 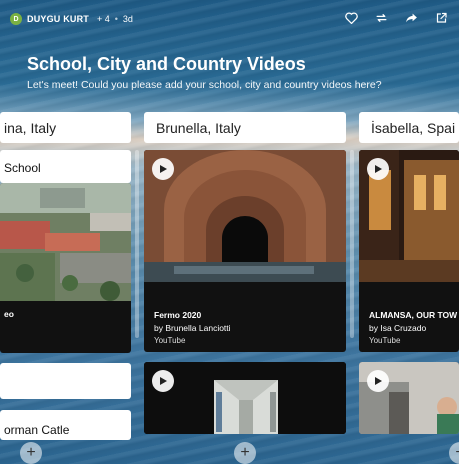 What do you see at coordinates (409, 127) in the screenshot?
I see `column-header-3: İsabella, Spai` at bounding box center [409, 127].